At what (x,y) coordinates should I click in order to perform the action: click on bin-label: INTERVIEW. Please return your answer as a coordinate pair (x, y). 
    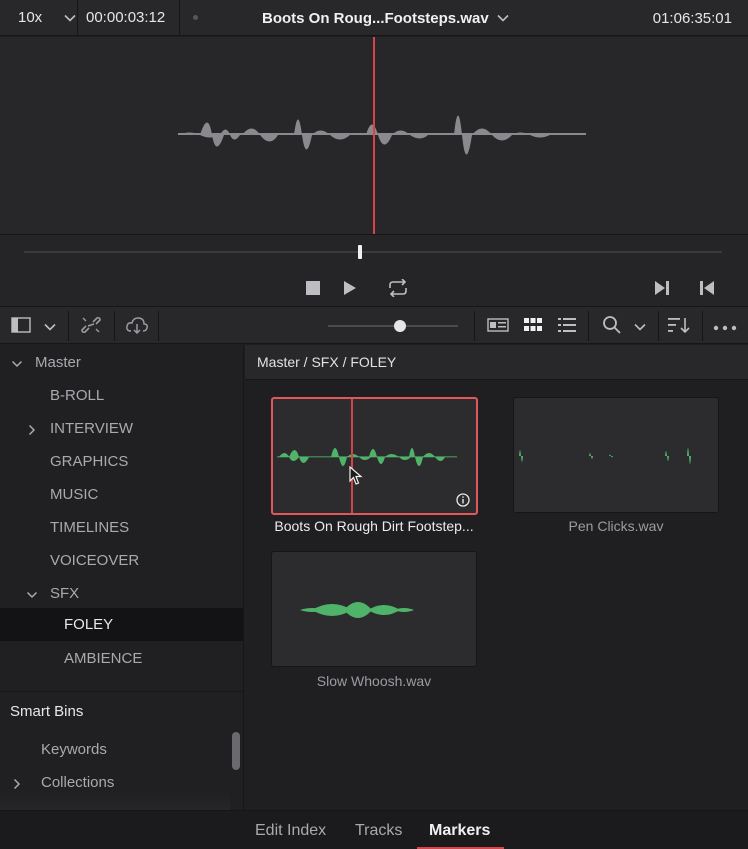
    Looking at the image, I should click on (92, 428).